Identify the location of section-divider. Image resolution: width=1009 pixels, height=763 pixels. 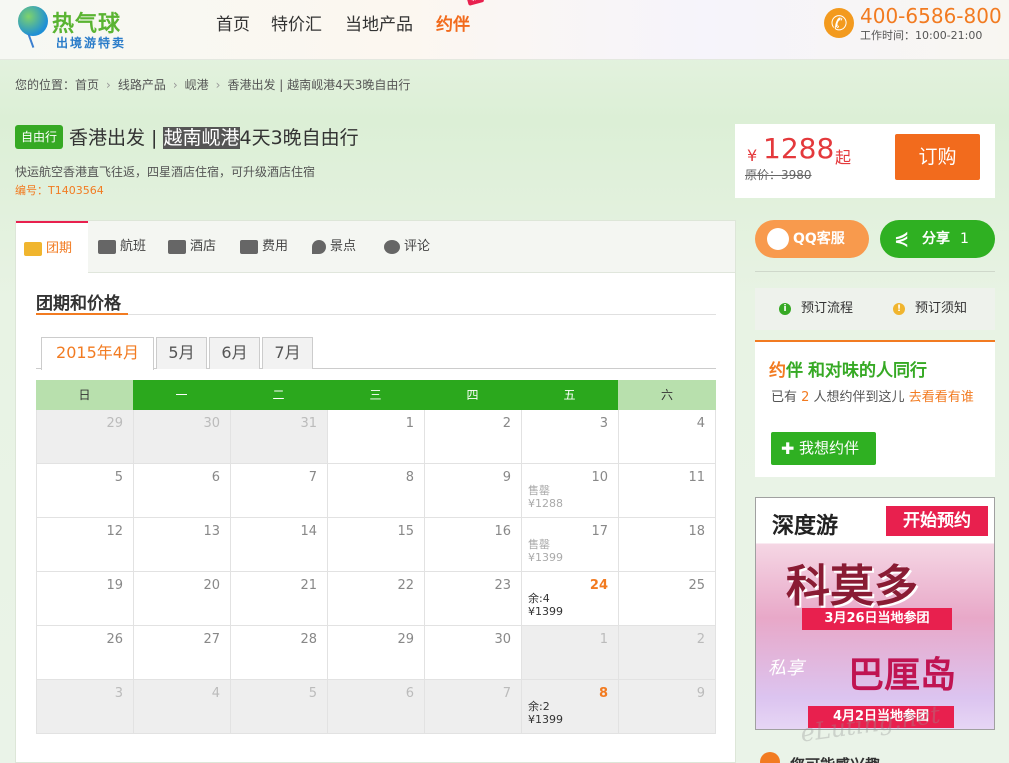
(376, 314).